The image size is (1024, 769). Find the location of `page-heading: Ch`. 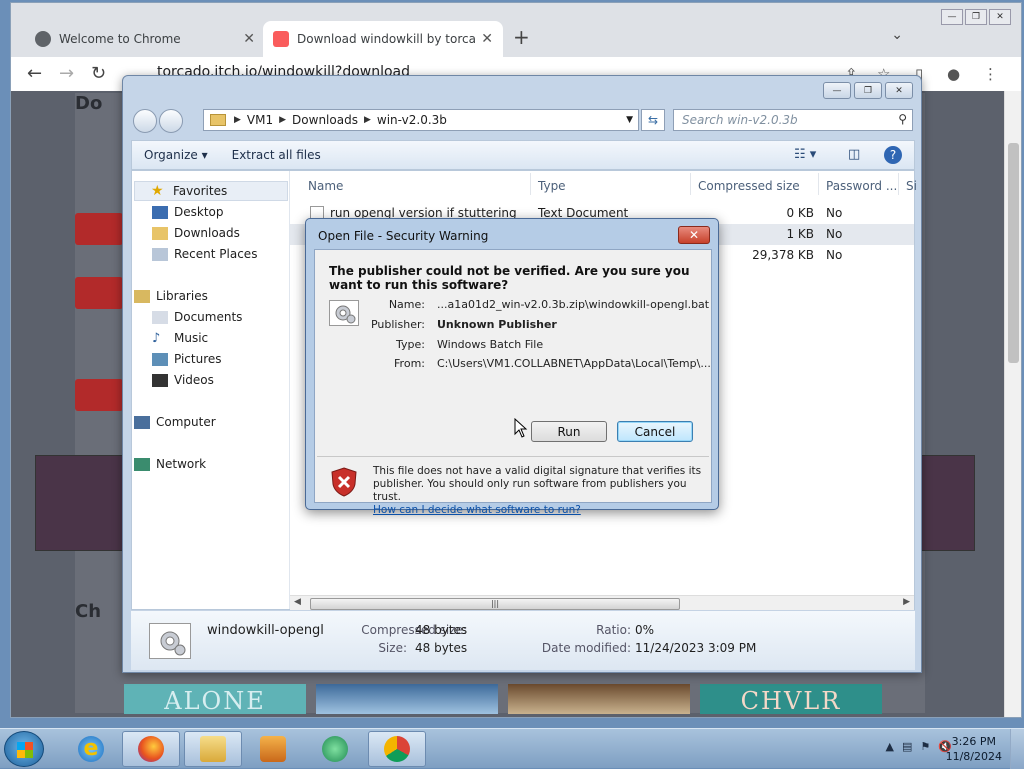

page-heading: Ch is located at coordinates (88, 611).